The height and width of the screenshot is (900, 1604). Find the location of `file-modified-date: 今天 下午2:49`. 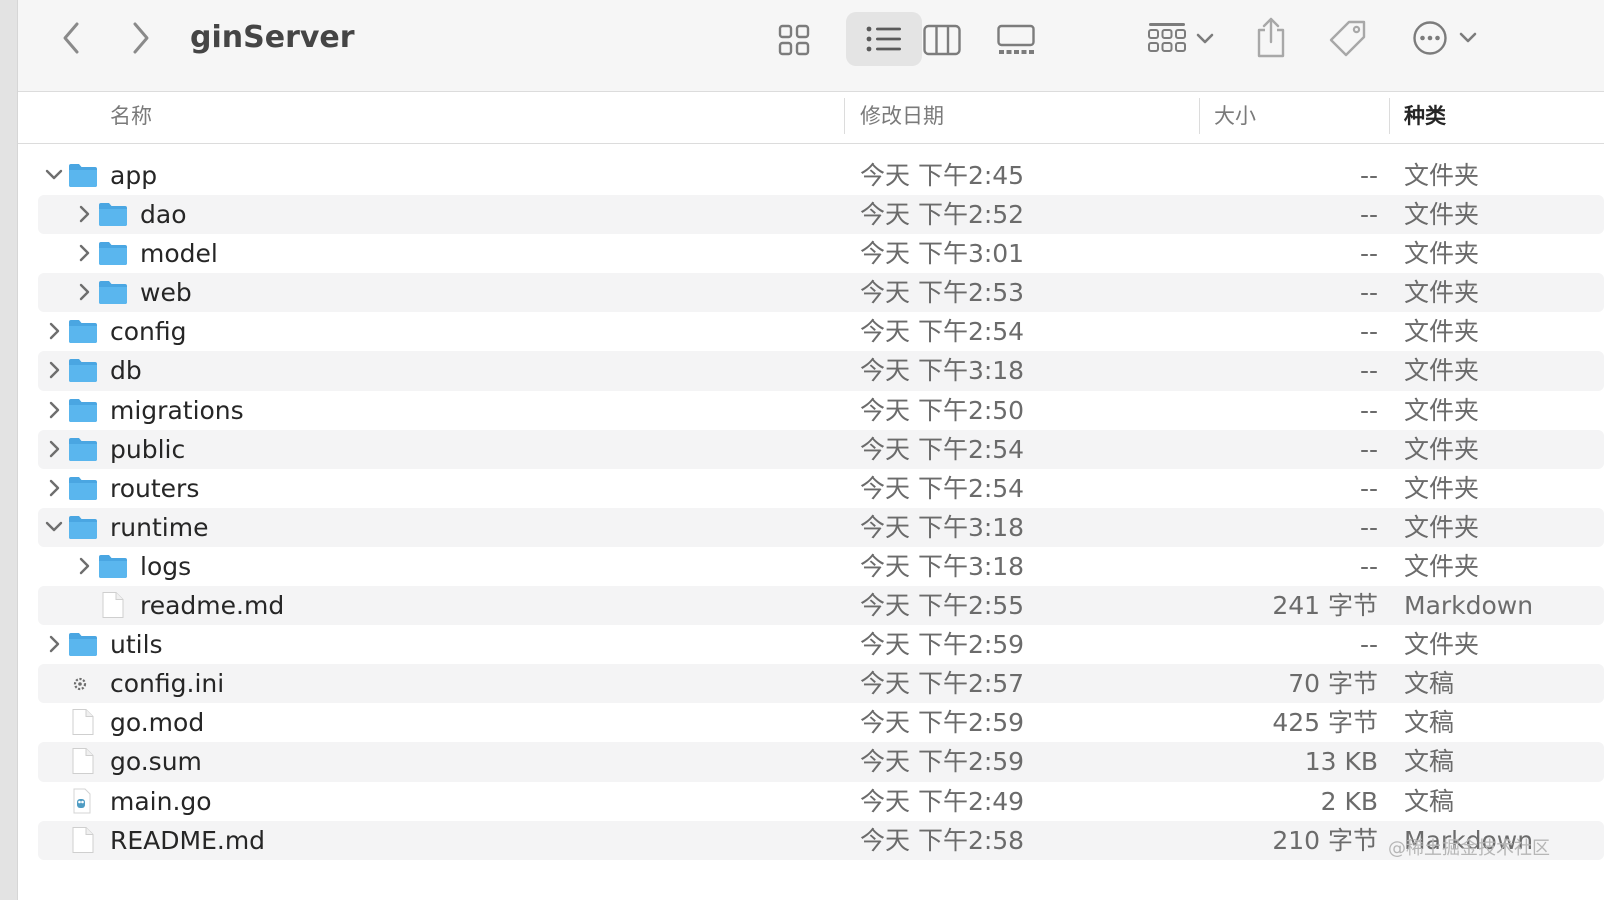

file-modified-date: 今天 下午2:49 is located at coordinates (942, 801).